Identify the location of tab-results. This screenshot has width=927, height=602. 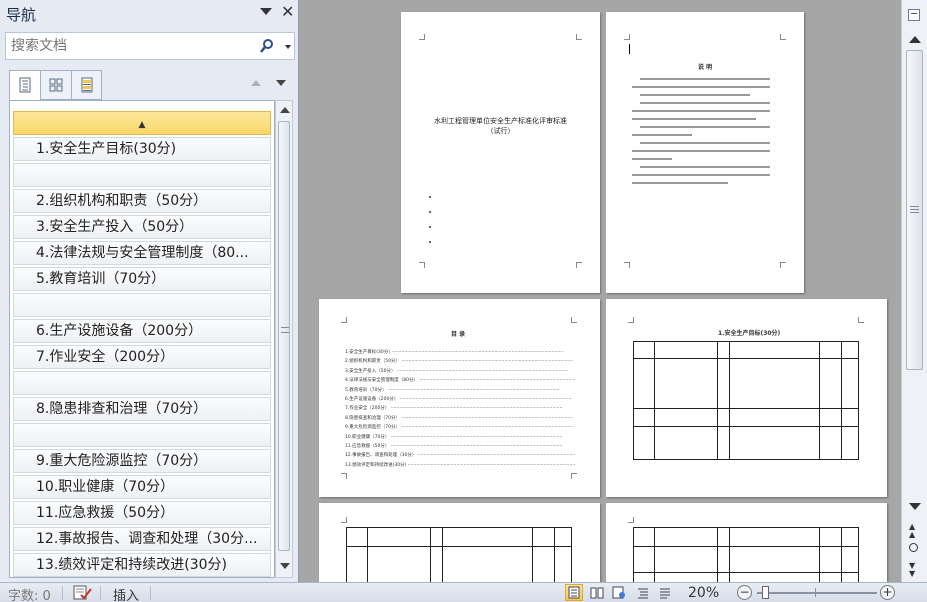
(86, 85).